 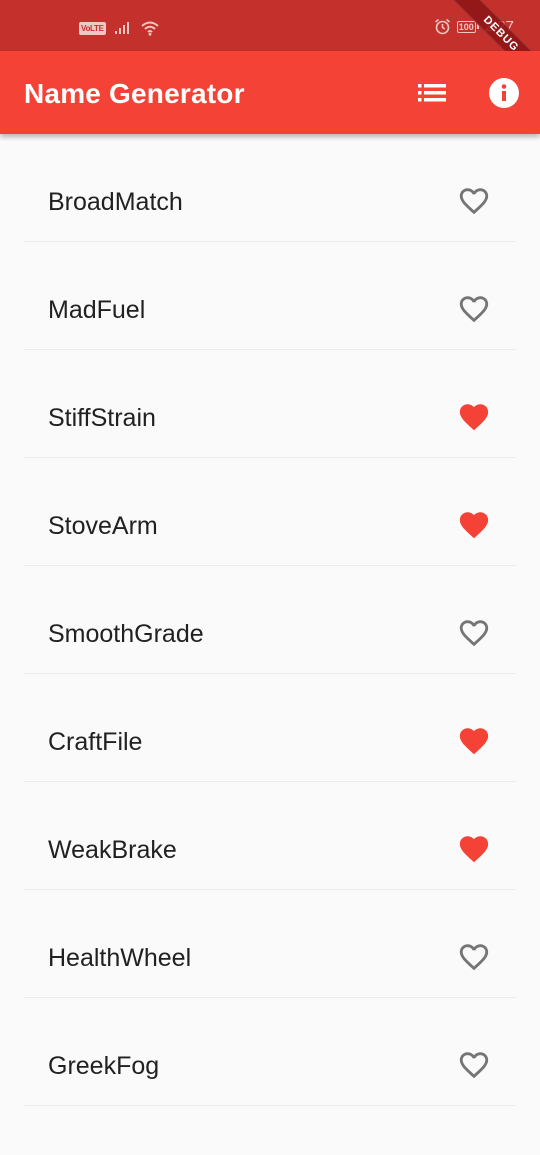 What do you see at coordinates (102, 418) in the screenshot?
I see `name-label: StiffStrain` at bounding box center [102, 418].